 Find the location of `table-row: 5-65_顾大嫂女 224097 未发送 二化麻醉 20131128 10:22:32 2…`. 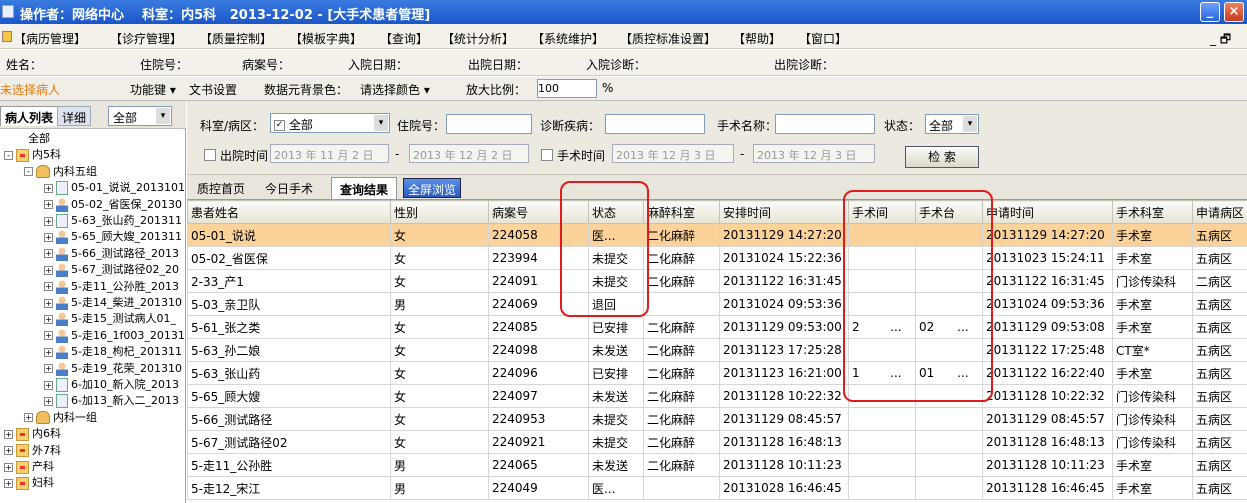

table-row: 5-65_顾大嫂女 224097 未发送 二化麻醉 20131128 10:22:32 2… is located at coordinates (717, 396).